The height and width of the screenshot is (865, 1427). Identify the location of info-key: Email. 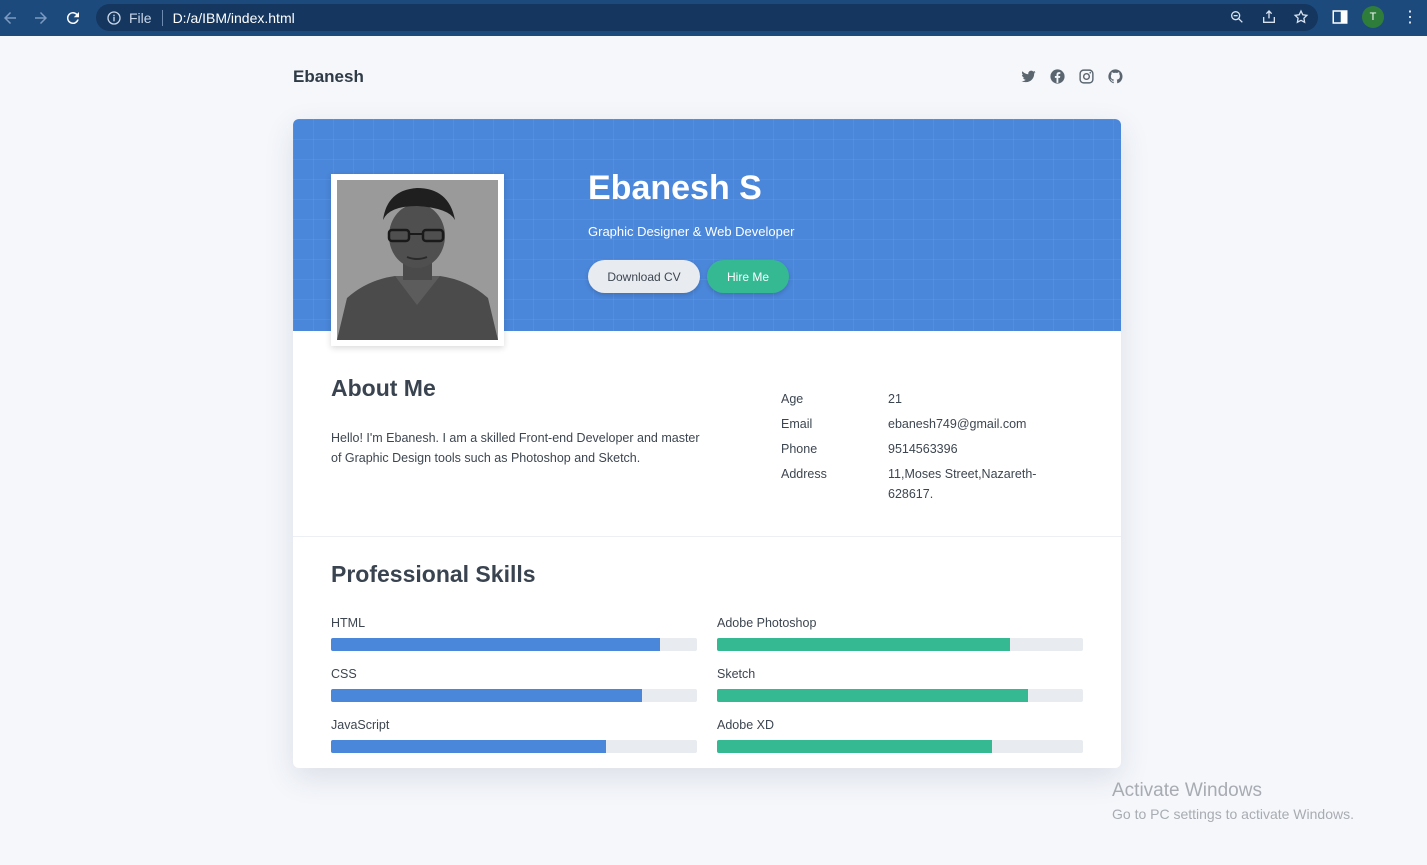
(797, 424).